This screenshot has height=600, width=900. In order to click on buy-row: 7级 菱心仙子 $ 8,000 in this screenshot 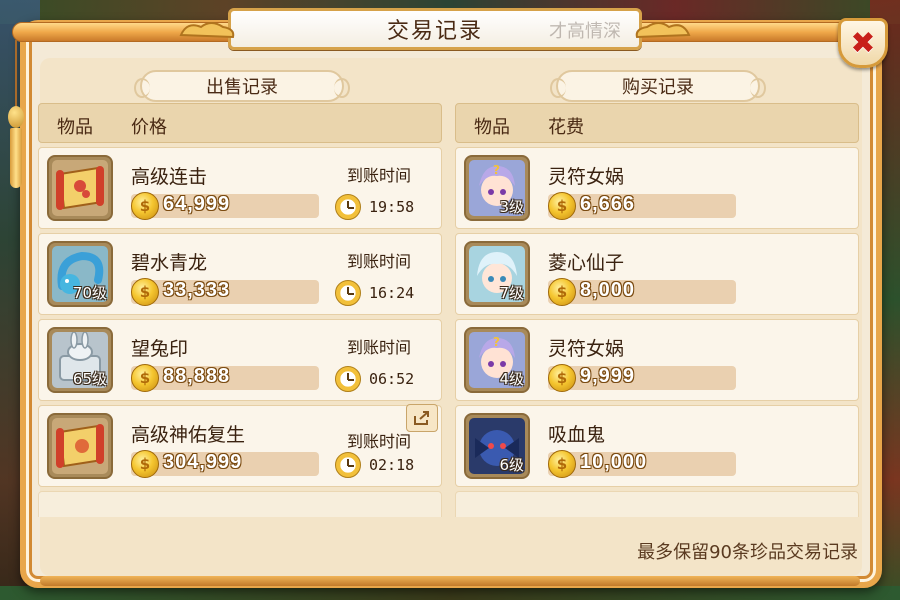, I will do `click(657, 274)`.